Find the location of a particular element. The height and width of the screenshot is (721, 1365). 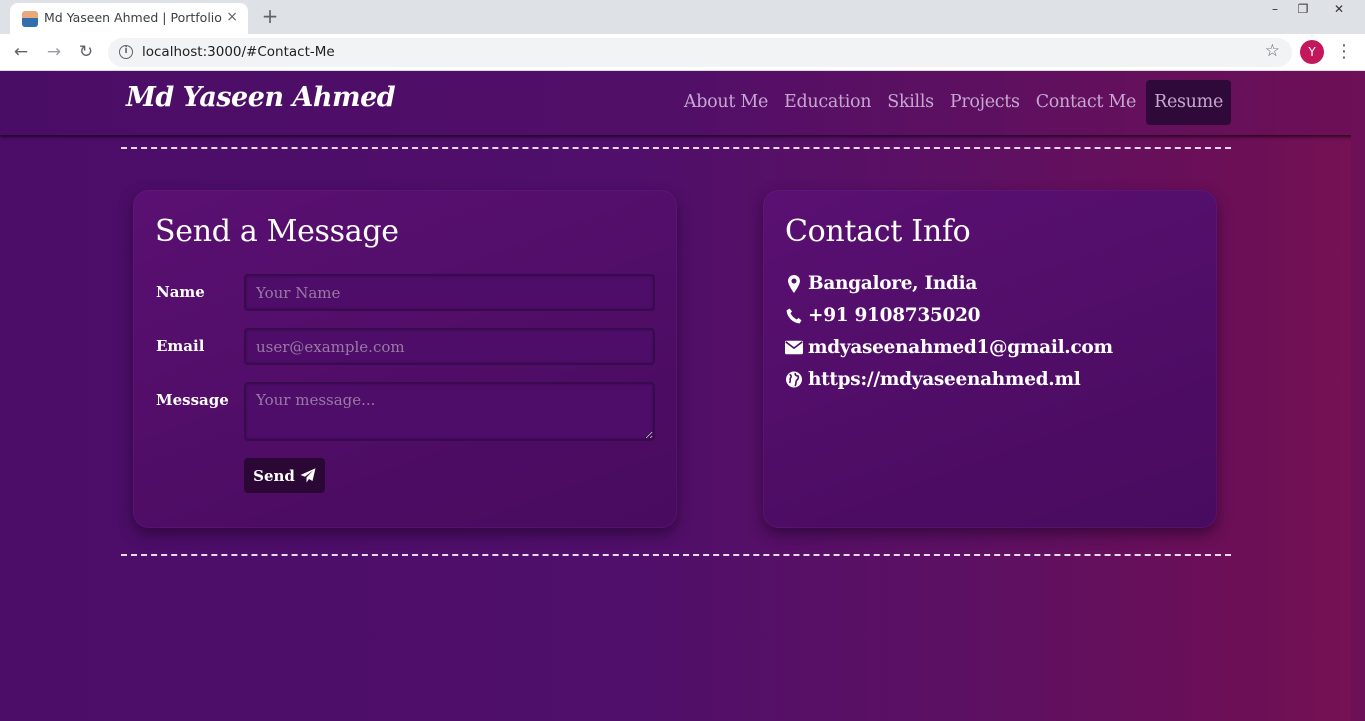

website-row: https://mdyaseenahmed.ml is located at coordinates (933, 379).